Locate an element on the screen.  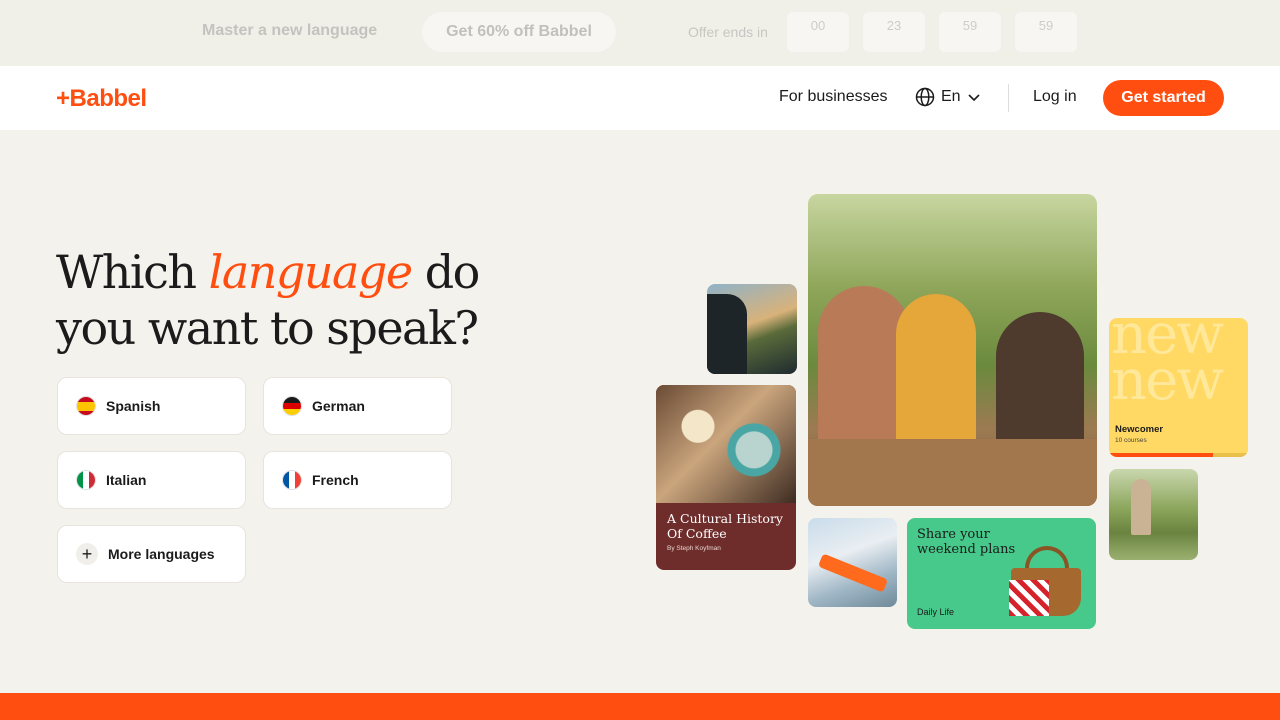
lesson-title: Share your weekend plans is located at coordinates (966, 542).